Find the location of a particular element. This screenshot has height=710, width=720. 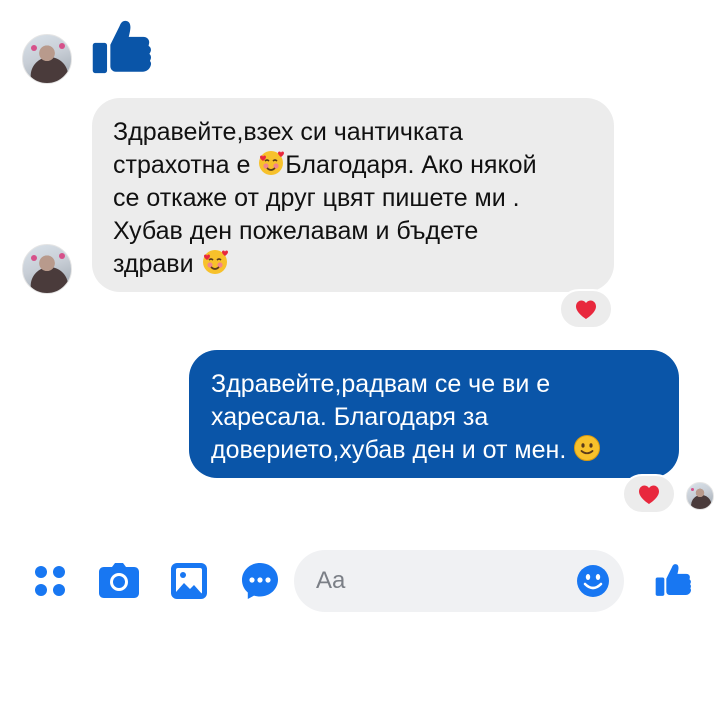

message-line: се откаже от друг цвят пишете ми . is located at coordinates (316, 198).